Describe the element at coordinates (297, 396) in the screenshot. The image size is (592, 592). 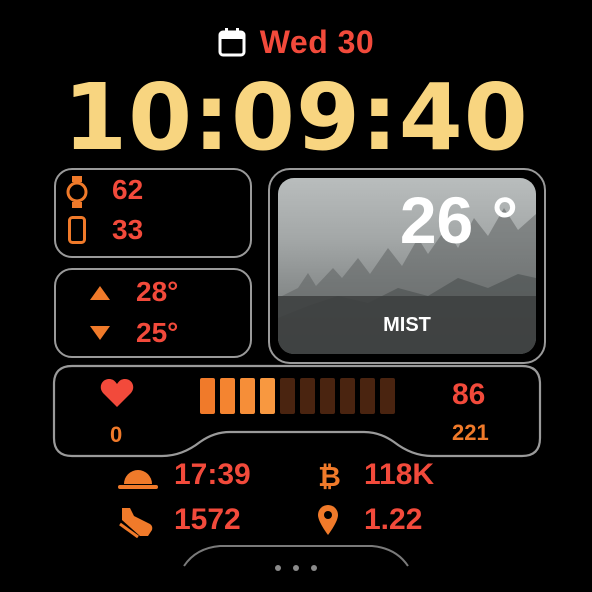
I see `heart-rate-bar` at that location.